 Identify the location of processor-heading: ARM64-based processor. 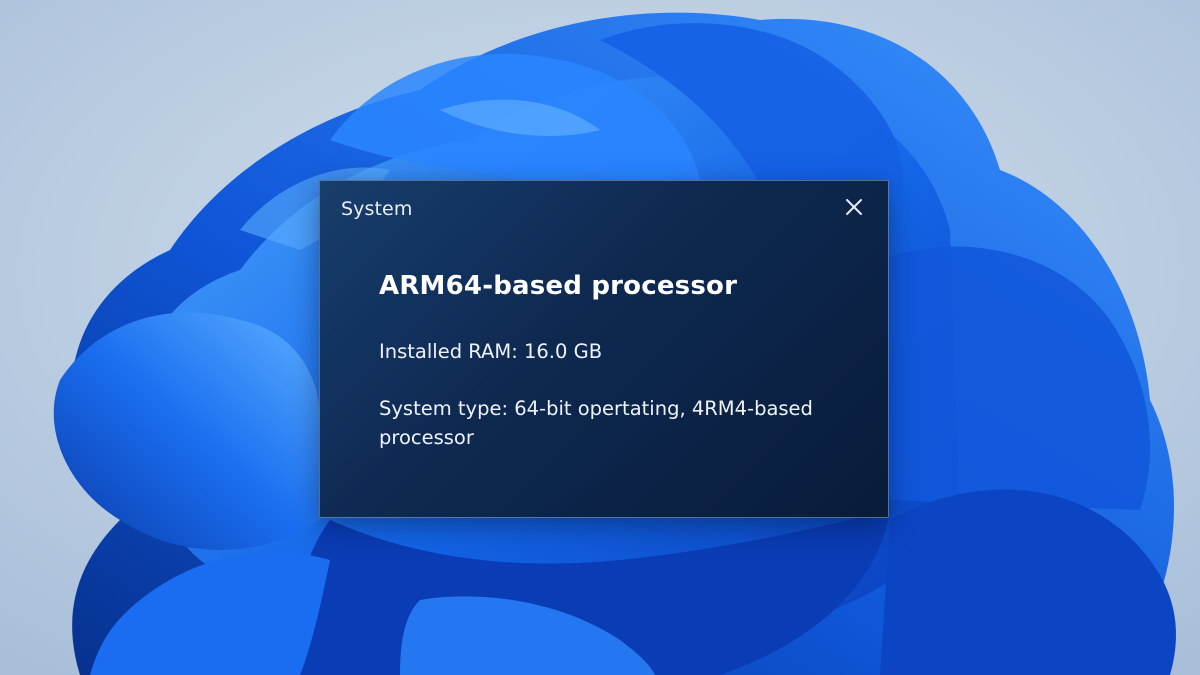
(558, 286).